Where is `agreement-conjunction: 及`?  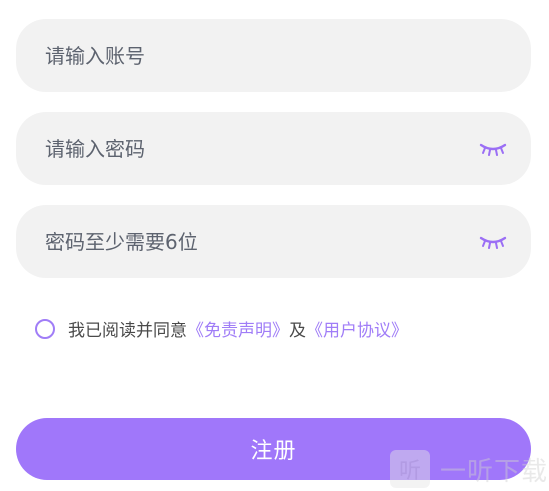 agreement-conjunction: 及 is located at coordinates (297, 331).